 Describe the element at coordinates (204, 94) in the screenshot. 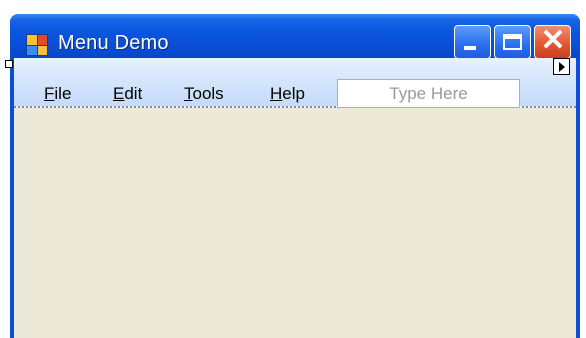

I see `menu-item-tools: Tools` at that location.